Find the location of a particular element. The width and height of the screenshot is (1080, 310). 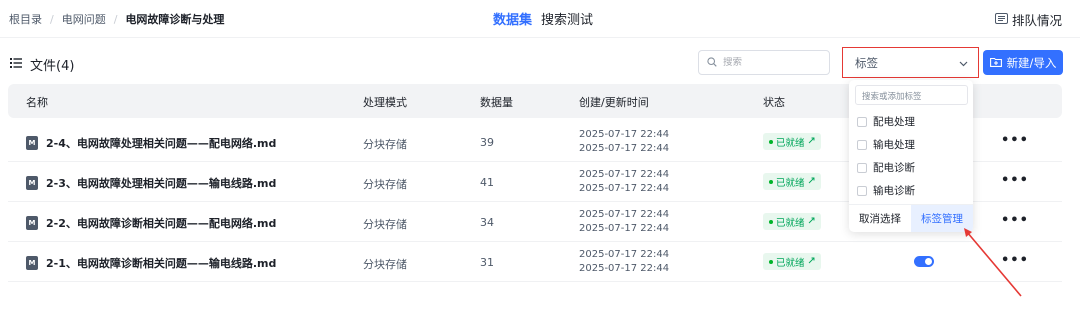

file-name: 2-2、电网故障诊断相关问题——配电网络.md is located at coordinates (161, 223).